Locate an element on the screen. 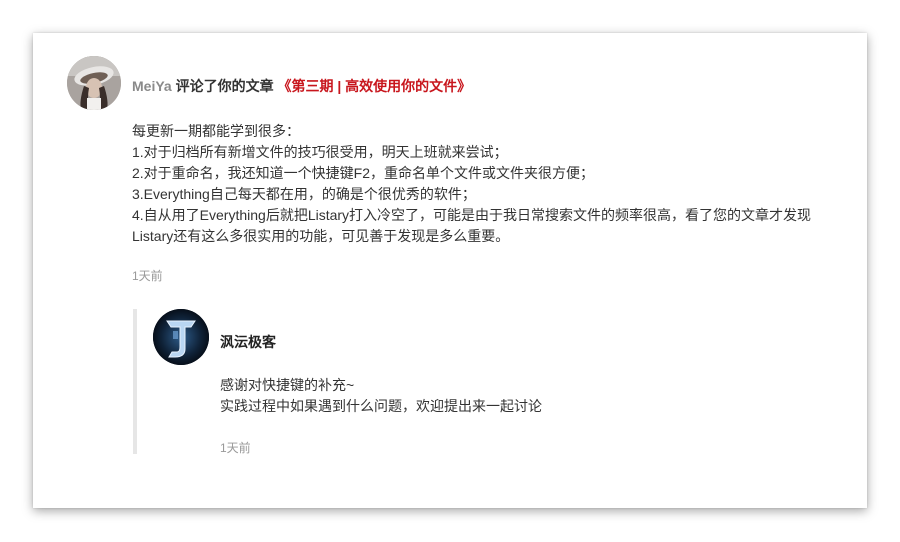 Image resolution: width=900 pixels, height=542 pixels. comment-line: 每更新一期都能学到很多： is located at coordinates (216, 131).